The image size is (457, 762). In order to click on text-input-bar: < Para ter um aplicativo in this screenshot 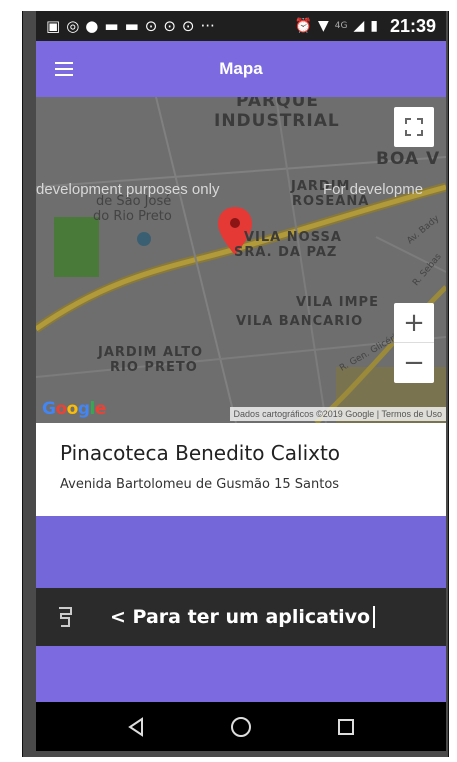, I will do `click(241, 617)`.